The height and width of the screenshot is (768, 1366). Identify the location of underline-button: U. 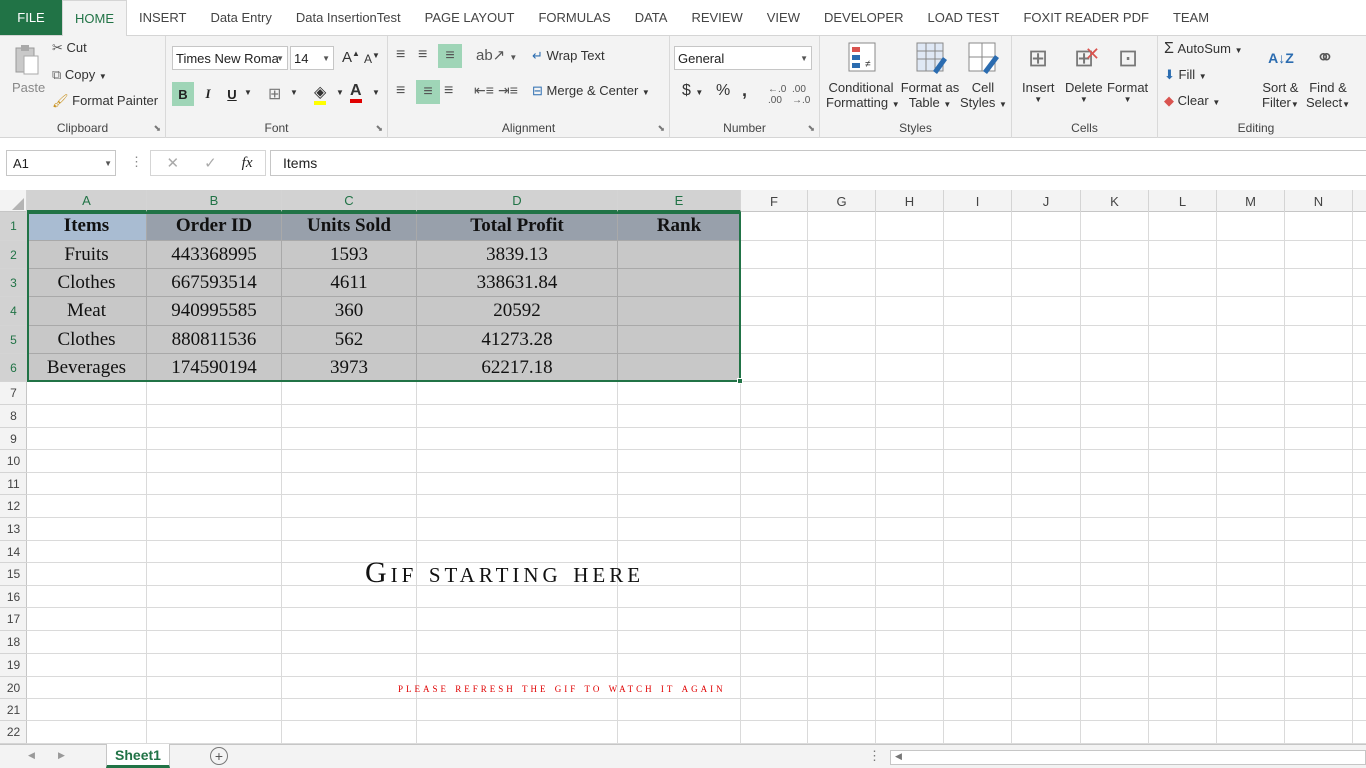
(232, 94).